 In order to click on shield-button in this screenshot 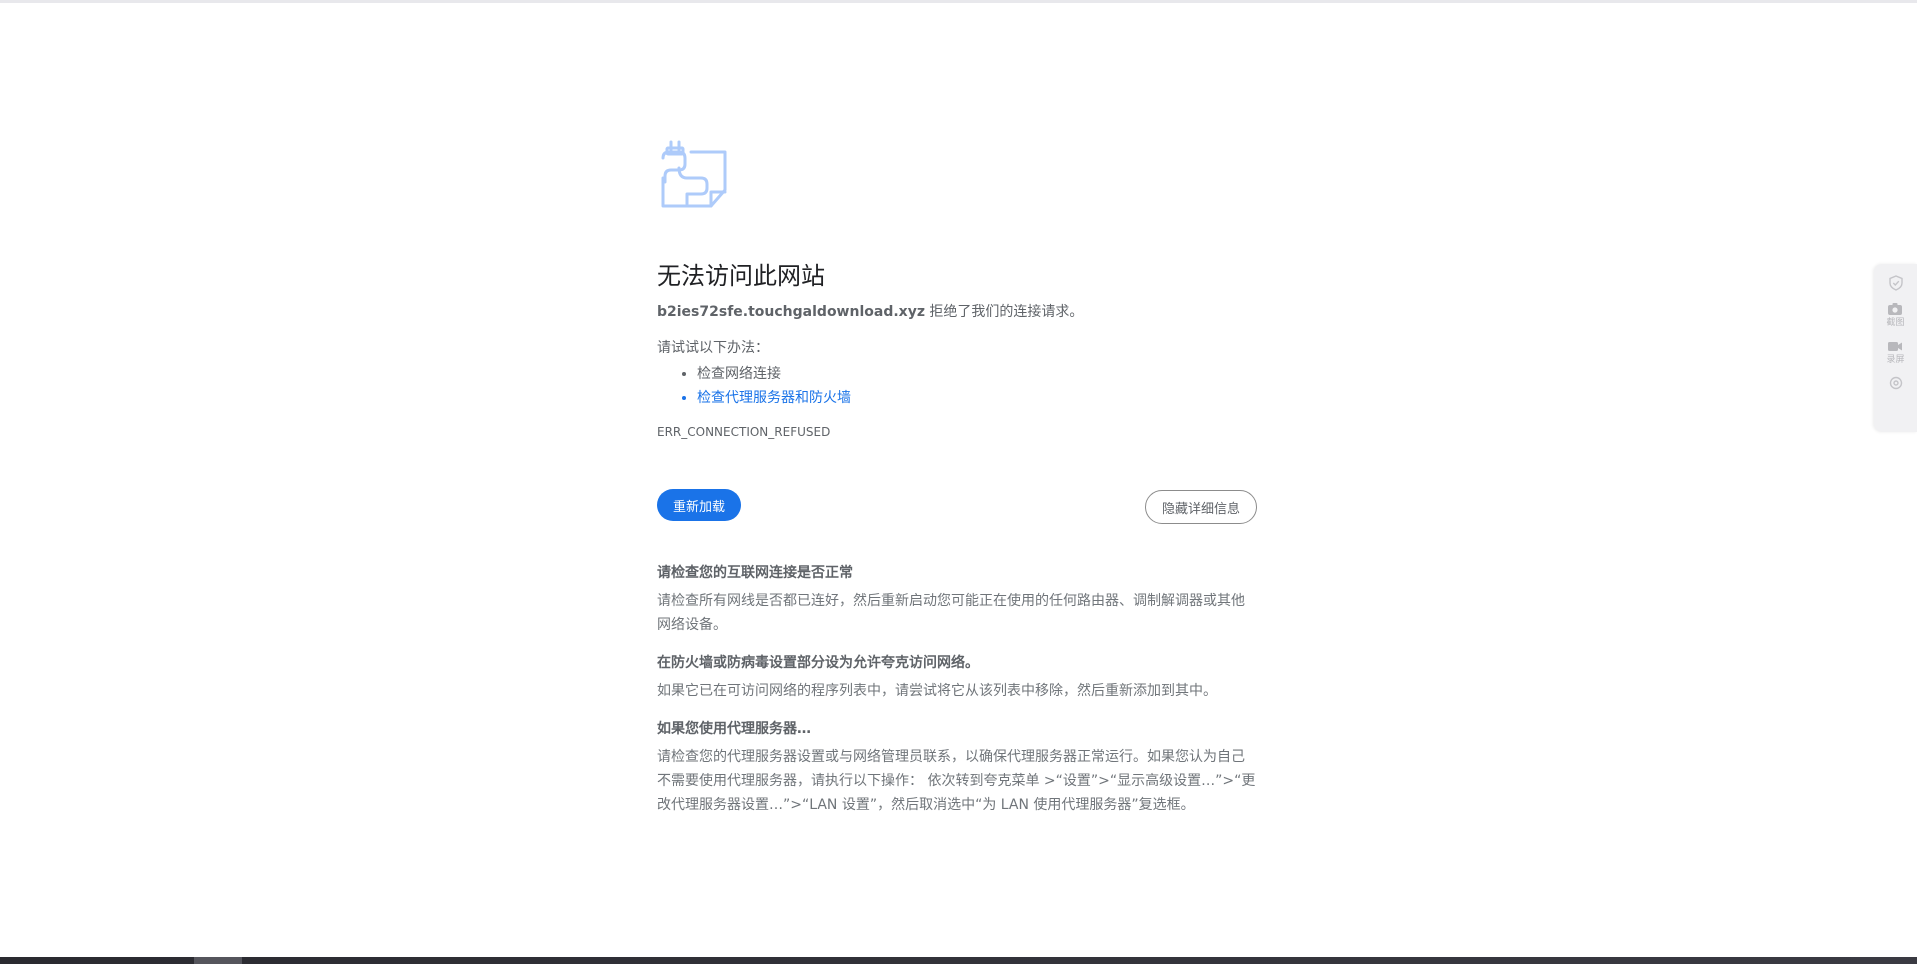, I will do `click(1896, 283)`.